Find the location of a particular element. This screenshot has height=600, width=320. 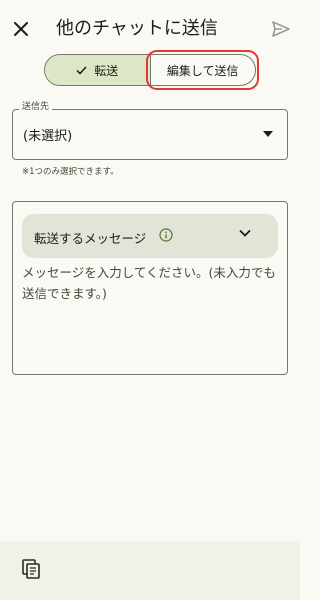

destination-value: (未選択) is located at coordinates (48, 136).